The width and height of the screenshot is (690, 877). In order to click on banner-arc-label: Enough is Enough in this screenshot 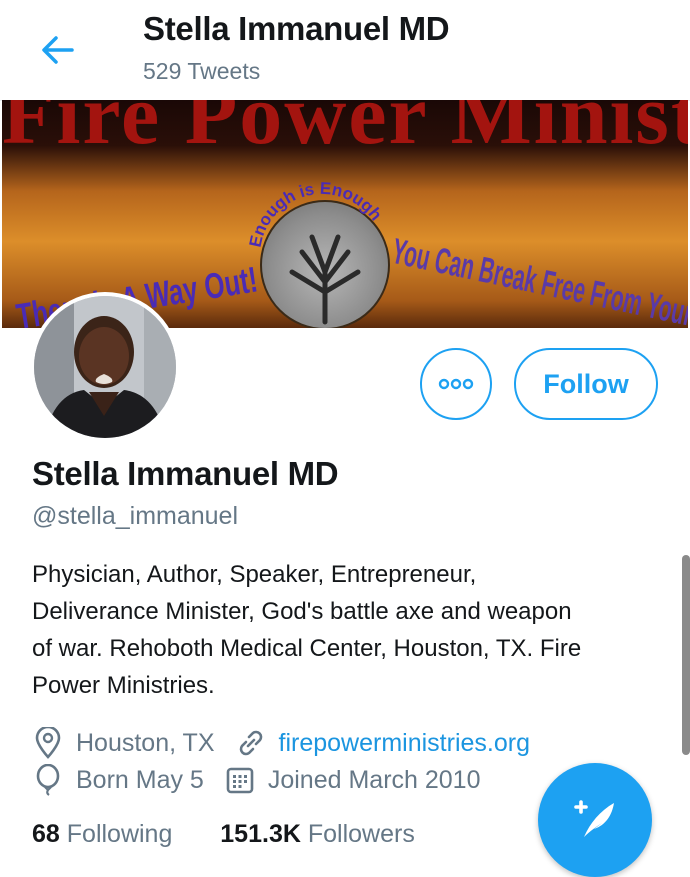, I will do `click(316, 214)`.